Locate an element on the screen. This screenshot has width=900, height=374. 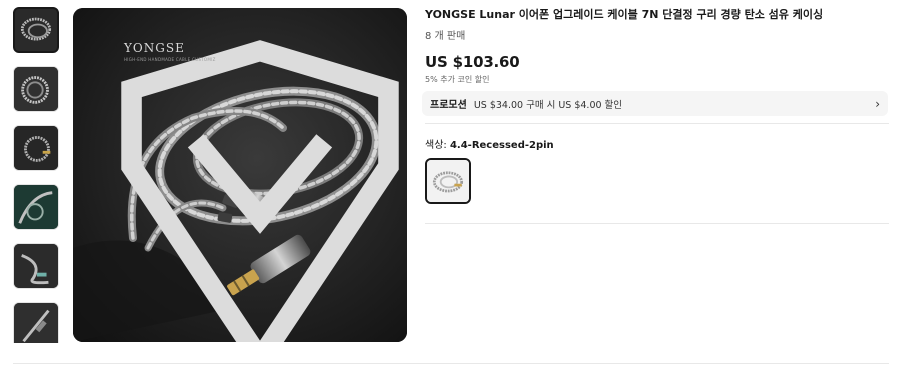
promotion-text: US $34.00 구매 시 US $4.00 할인 is located at coordinates (548, 105).